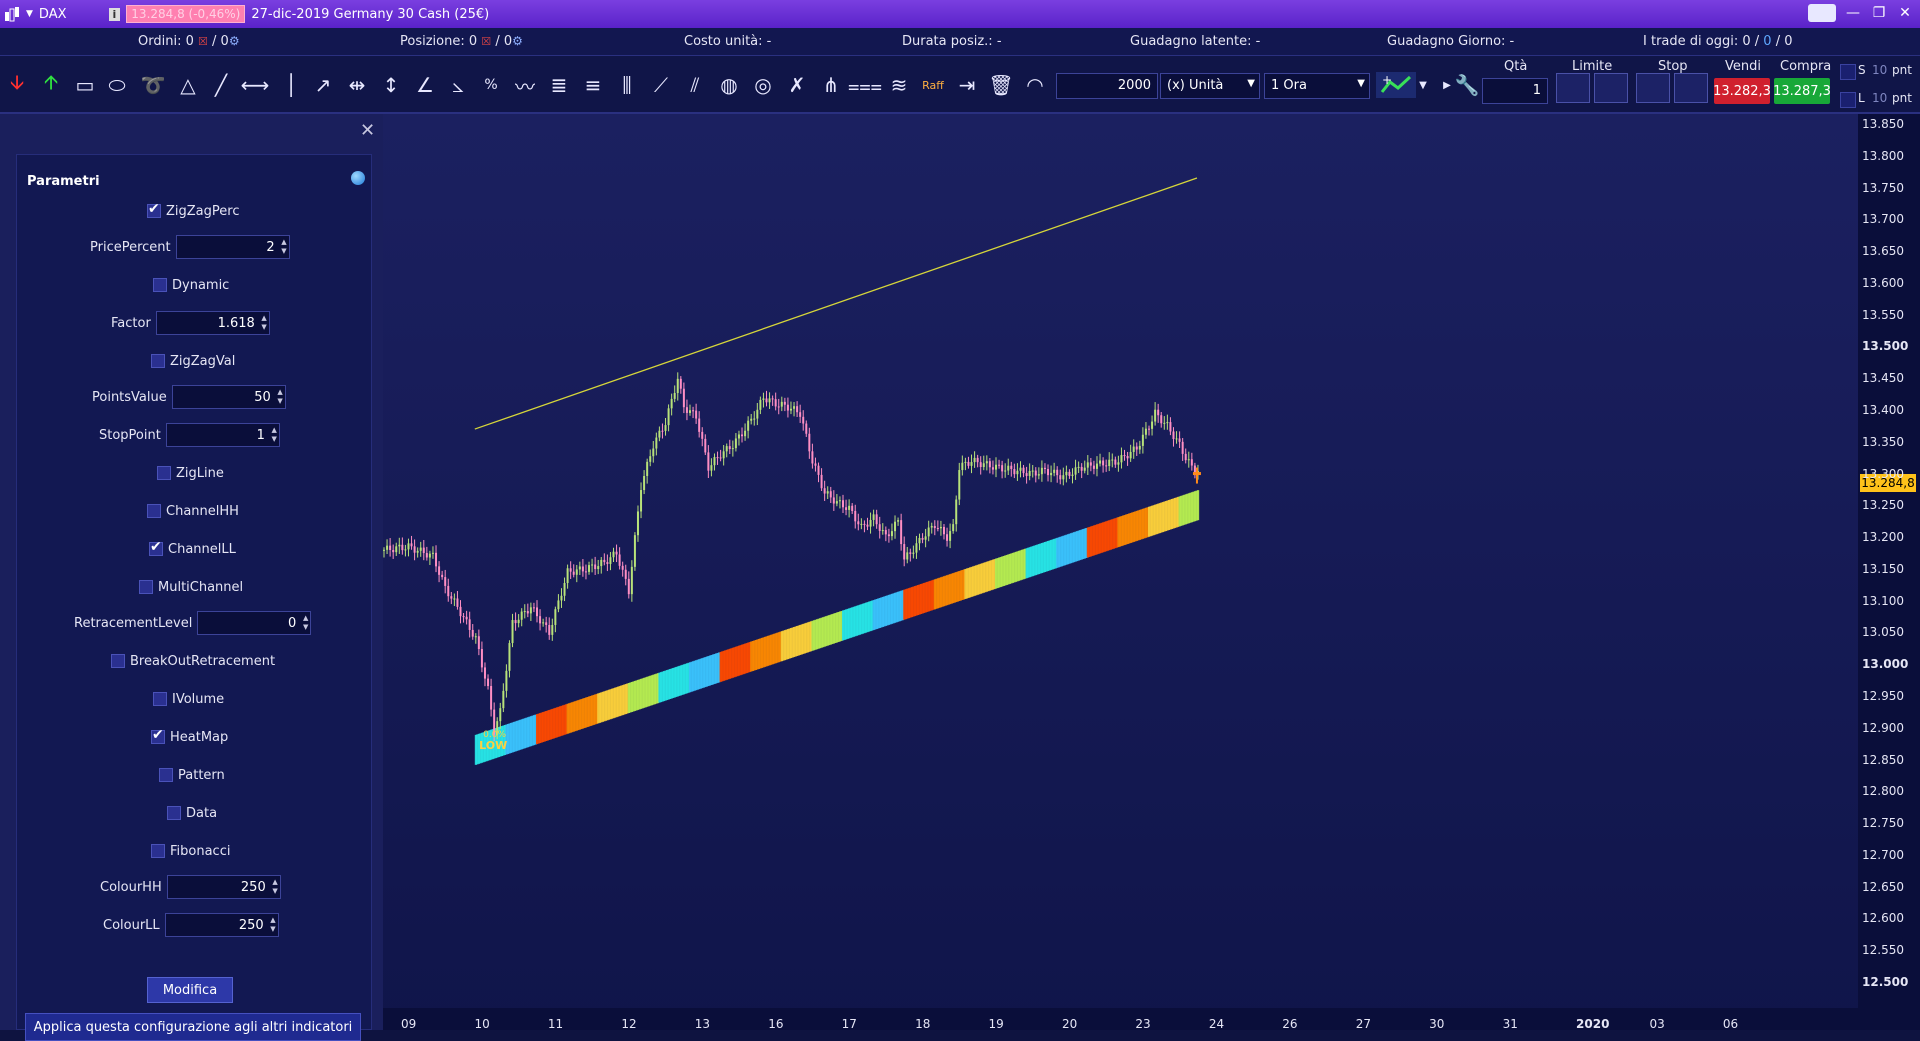  Describe the element at coordinates (29, 14) in the screenshot. I see `dropdown-arrow-icon: ▼` at that location.